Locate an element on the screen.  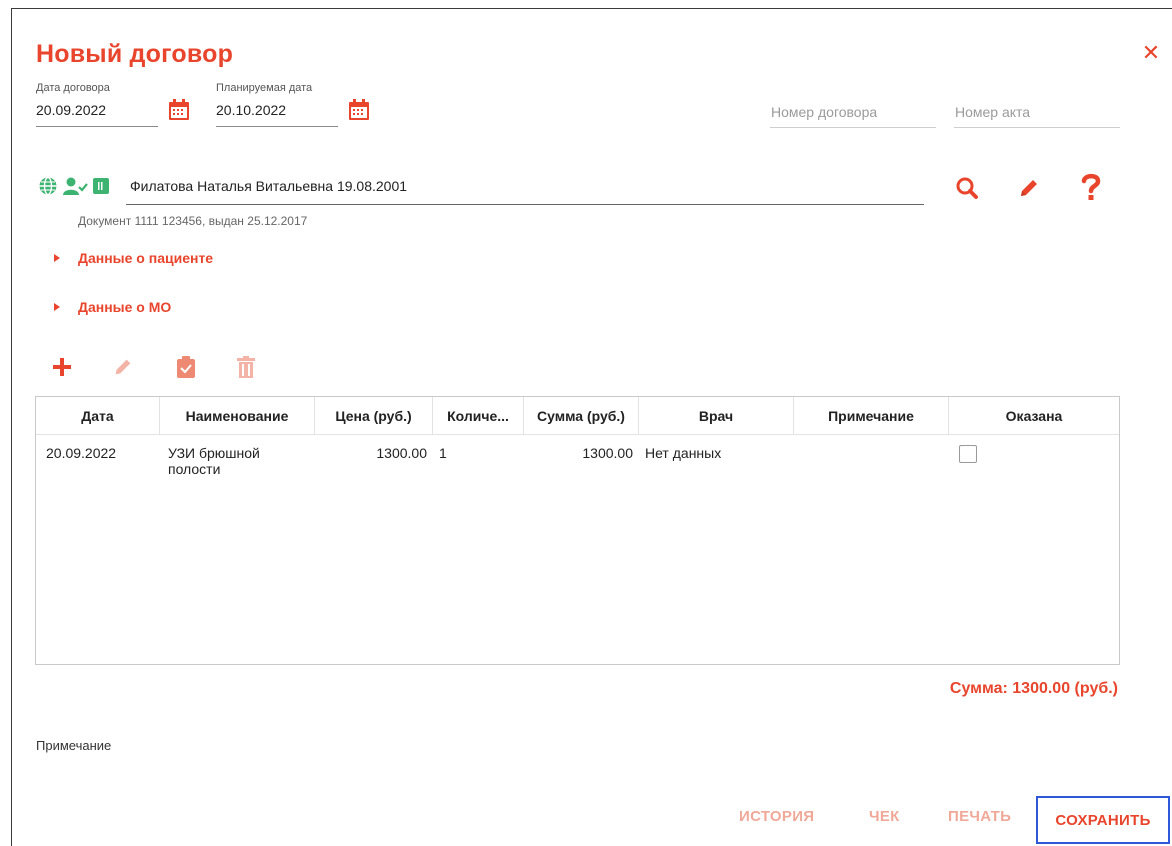
provided-checkbox is located at coordinates (968, 454).